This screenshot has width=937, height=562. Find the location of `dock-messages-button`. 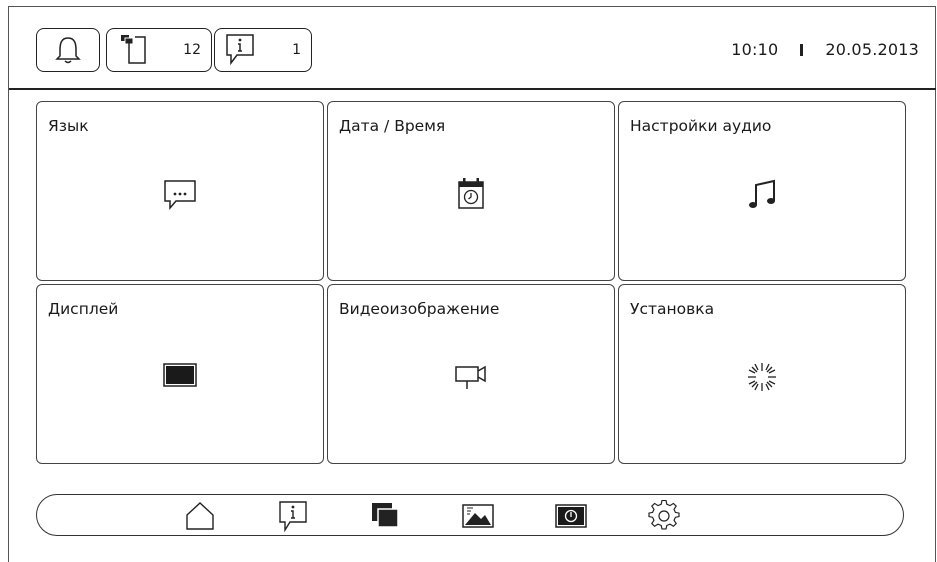

dock-messages-button is located at coordinates (385, 516).